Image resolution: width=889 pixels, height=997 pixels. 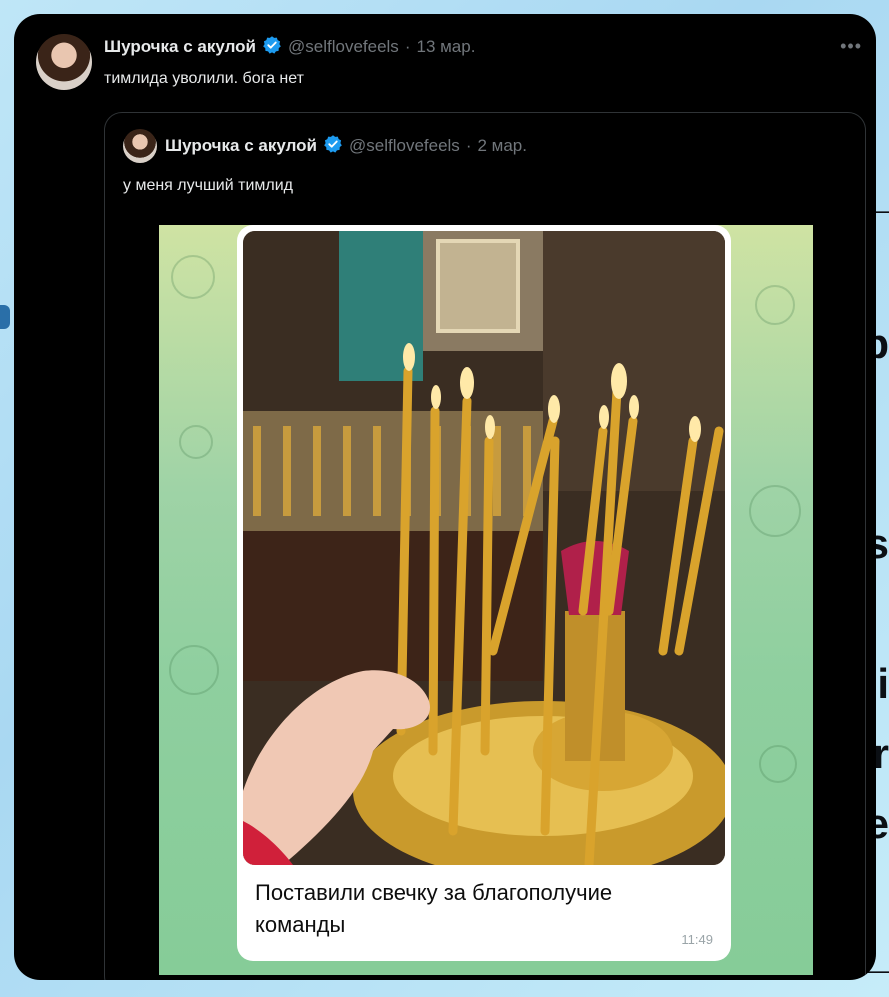 I want to click on background-fragment, so click(x=5, y=317).